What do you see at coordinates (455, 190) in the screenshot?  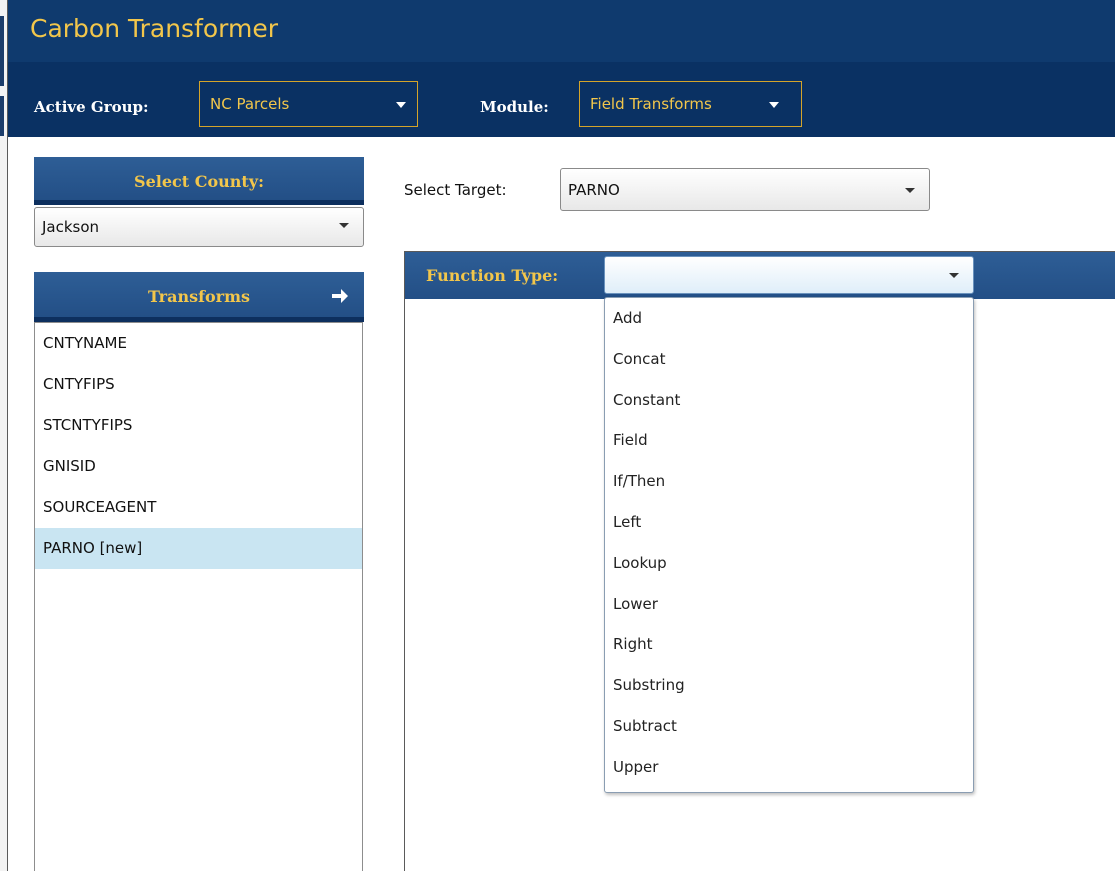 I see `select-target-label: Select Target:` at bounding box center [455, 190].